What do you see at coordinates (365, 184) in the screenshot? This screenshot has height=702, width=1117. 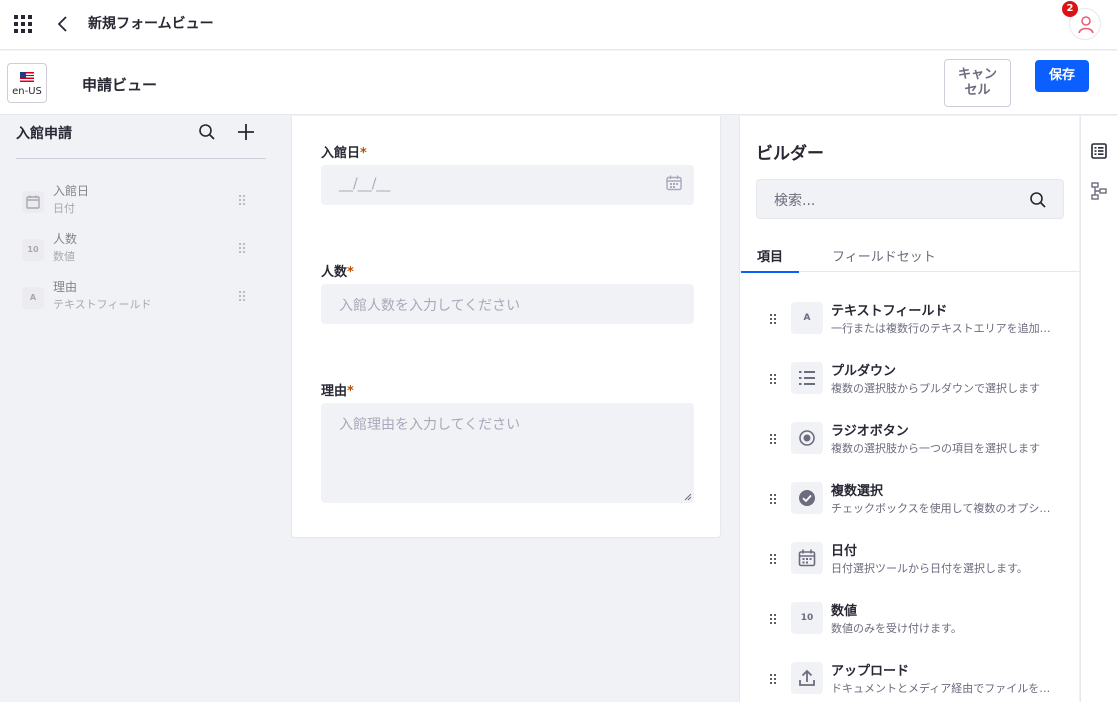 I see `entry-date-placeholder: __/__/__` at bounding box center [365, 184].